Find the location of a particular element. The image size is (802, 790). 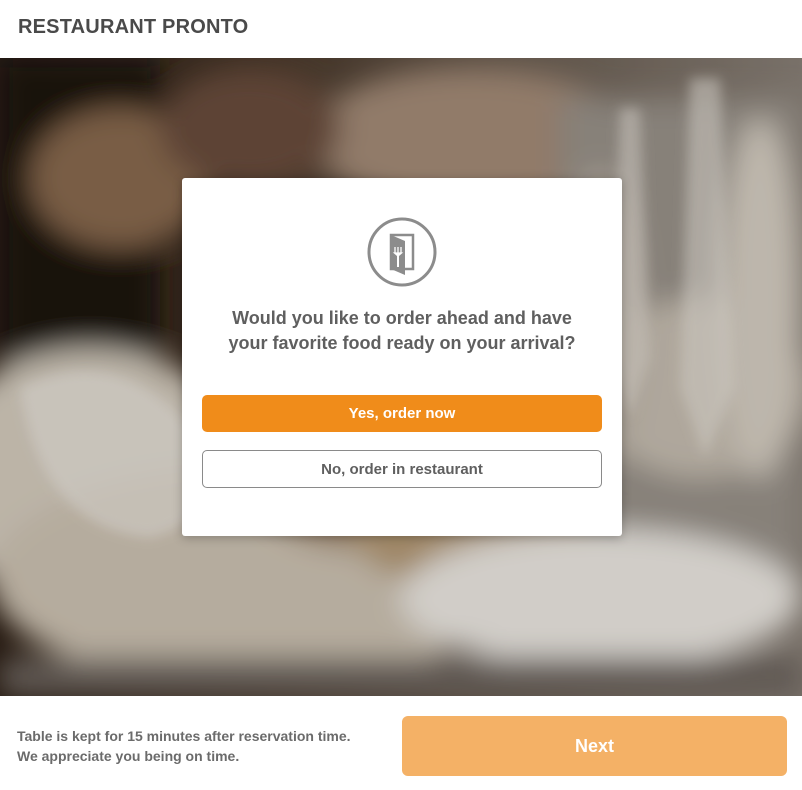

question-line-1: Would you like to order ahead and have is located at coordinates (402, 318).